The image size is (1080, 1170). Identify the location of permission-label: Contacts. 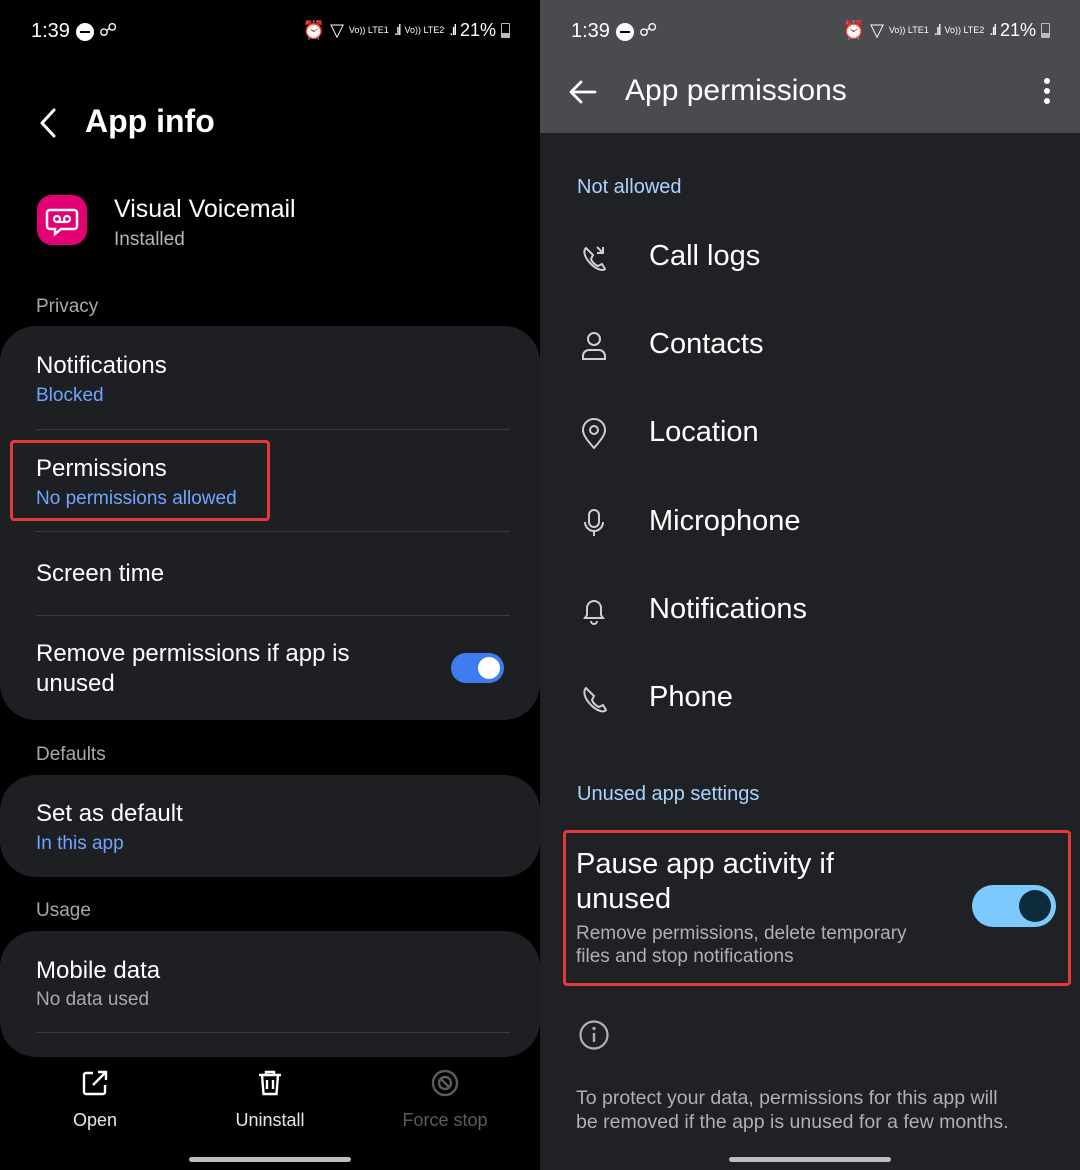
(706, 344).